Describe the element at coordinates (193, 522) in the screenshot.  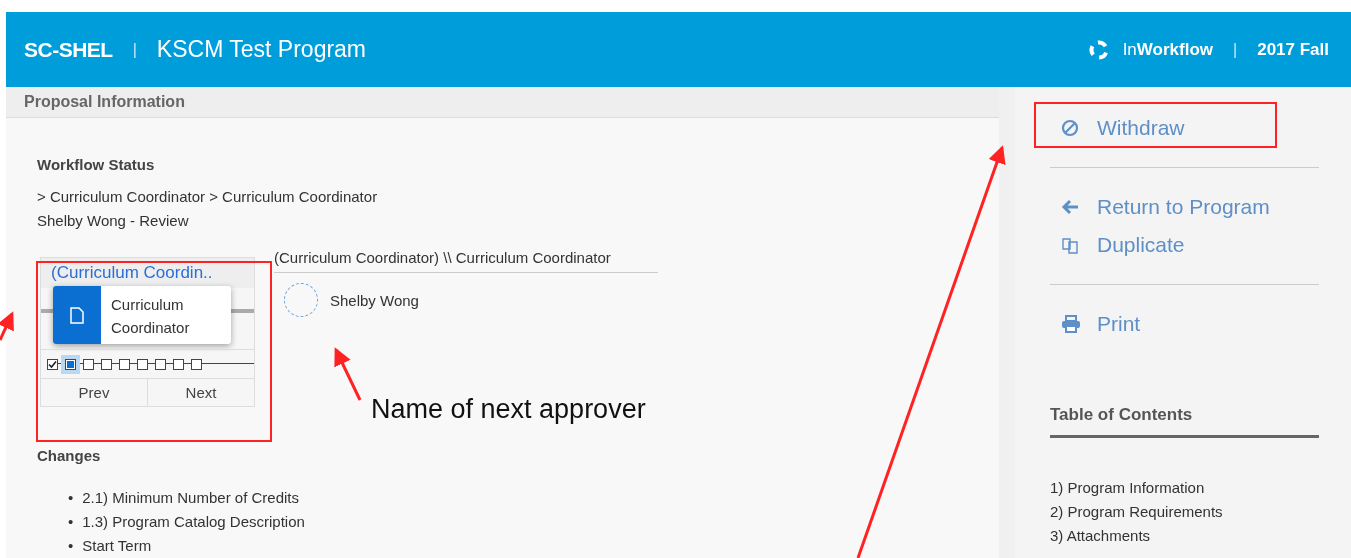
I see `change-item: 1.3) Program Catalog Description` at that location.